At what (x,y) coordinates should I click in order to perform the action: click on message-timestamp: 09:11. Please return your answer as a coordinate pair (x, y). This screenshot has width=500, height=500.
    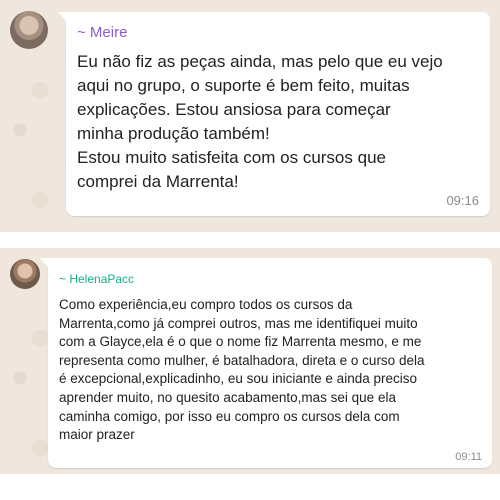
    Looking at the image, I should click on (468, 457).